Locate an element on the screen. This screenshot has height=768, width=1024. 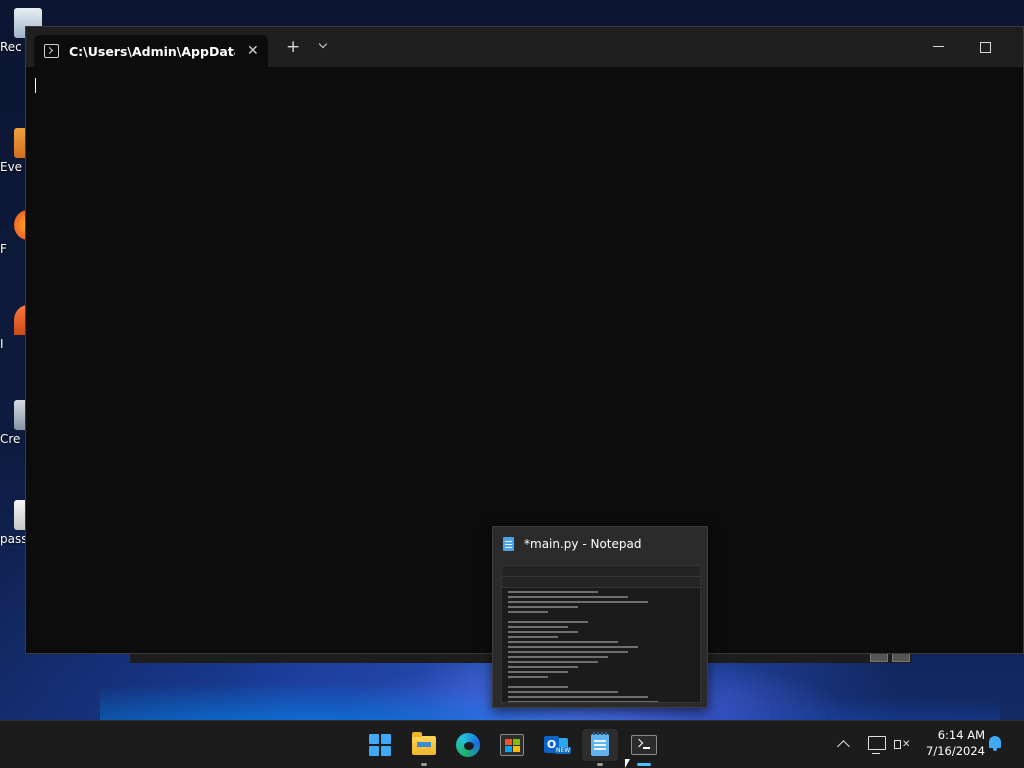
clock-time: 6:14 AM is located at coordinates (961, 735).